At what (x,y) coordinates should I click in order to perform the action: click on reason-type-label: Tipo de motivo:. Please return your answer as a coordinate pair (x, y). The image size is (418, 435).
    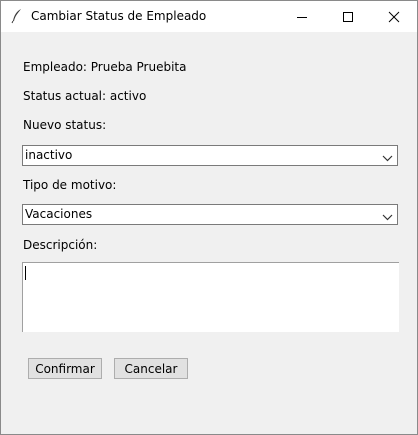
    Looking at the image, I should click on (70, 185).